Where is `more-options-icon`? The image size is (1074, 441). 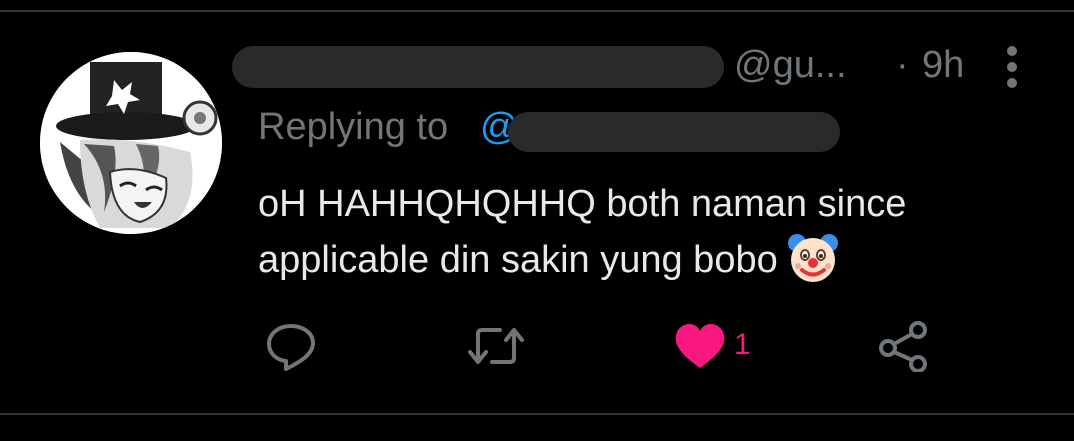
more-options-icon is located at coordinates (1012, 67).